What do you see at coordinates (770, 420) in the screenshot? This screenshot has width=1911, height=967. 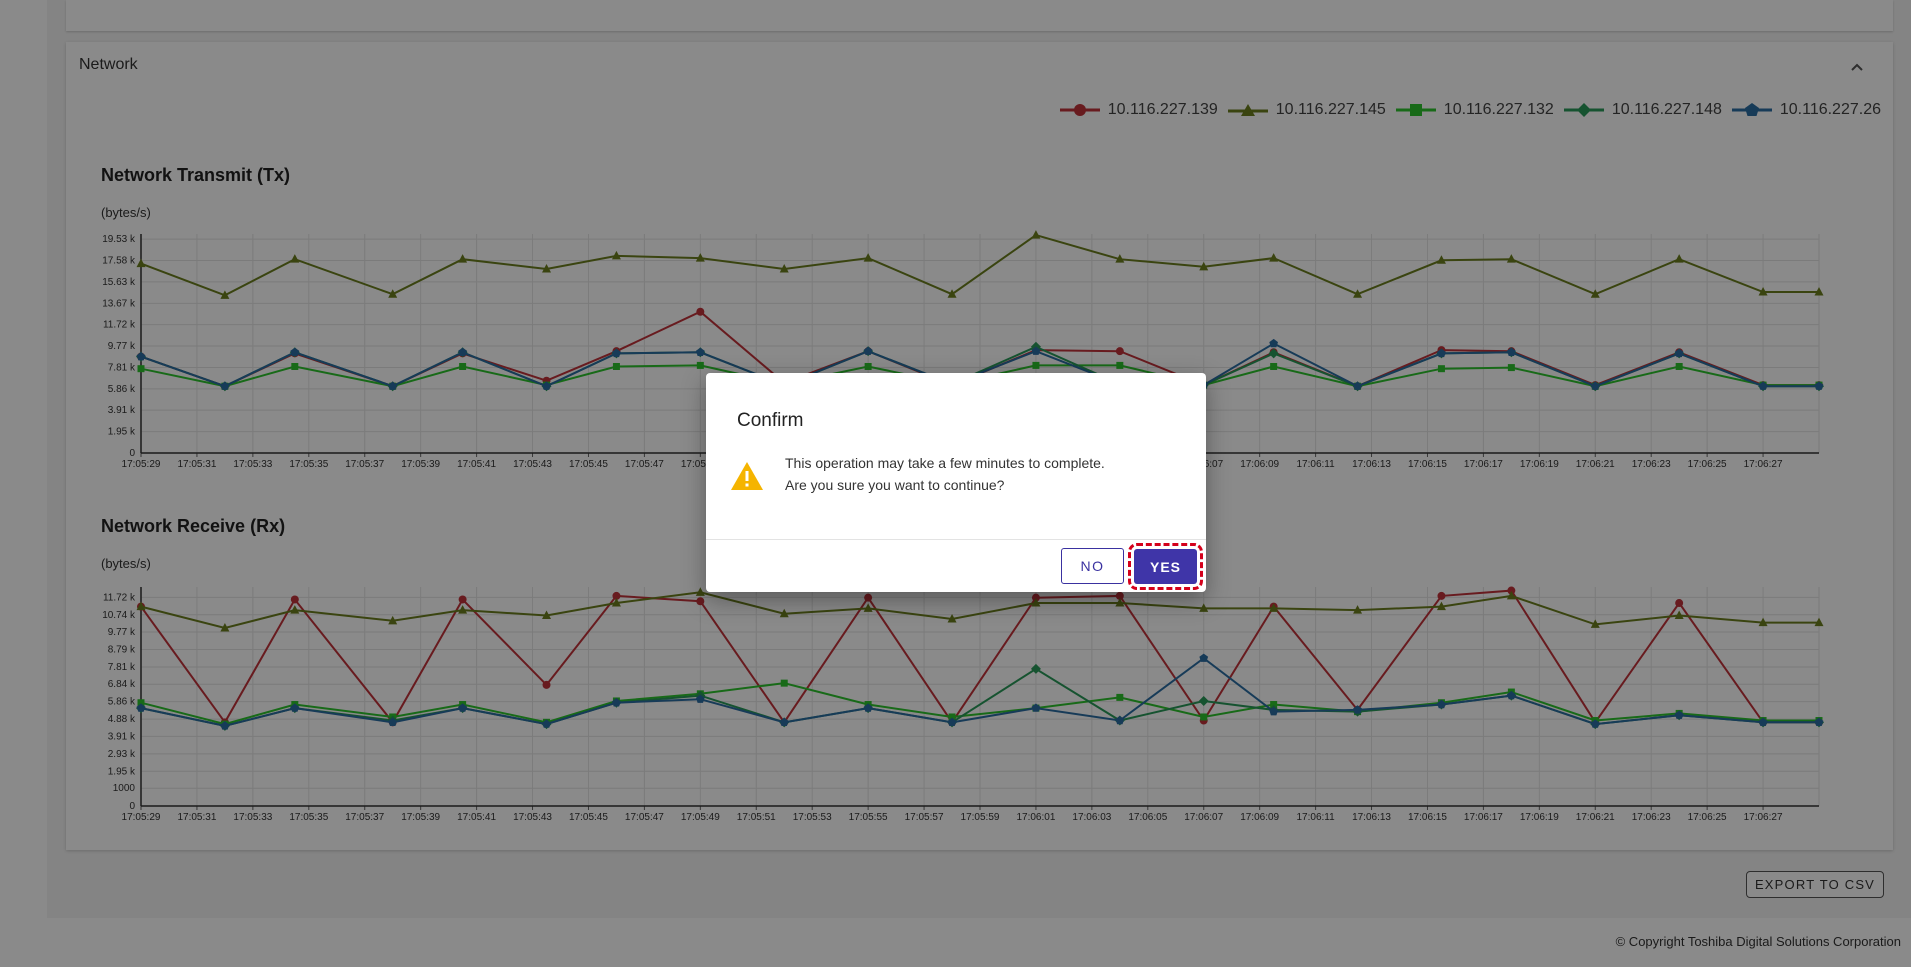 I see `dialog-title: Confirm` at bounding box center [770, 420].